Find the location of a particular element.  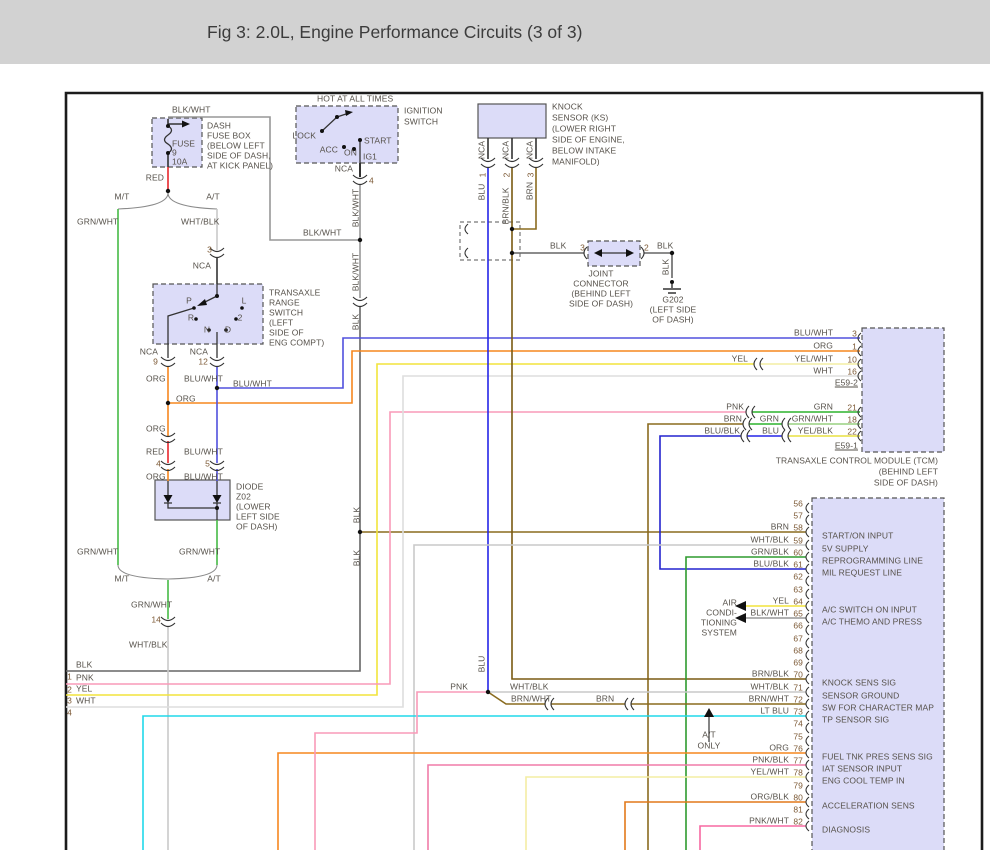

wire-pnkwht-pin82 is located at coordinates (752, 837).